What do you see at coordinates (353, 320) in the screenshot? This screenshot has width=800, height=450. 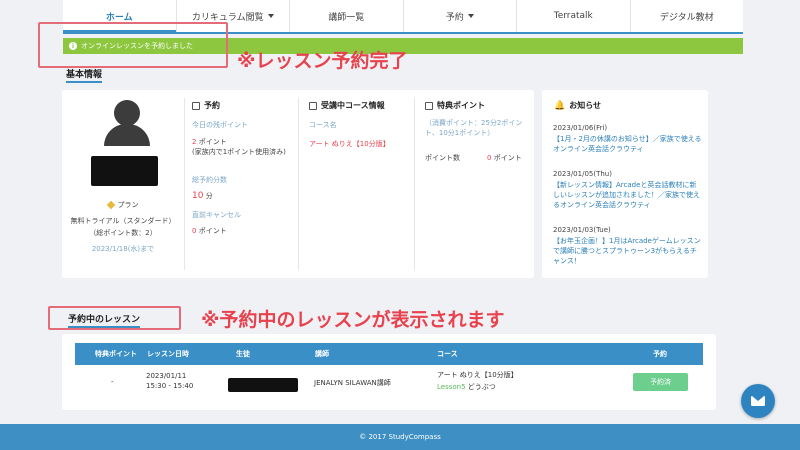 I see `annotation-lessons-shown: ※予約中のレッスンが表示されます` at bounding box center [353, 320].